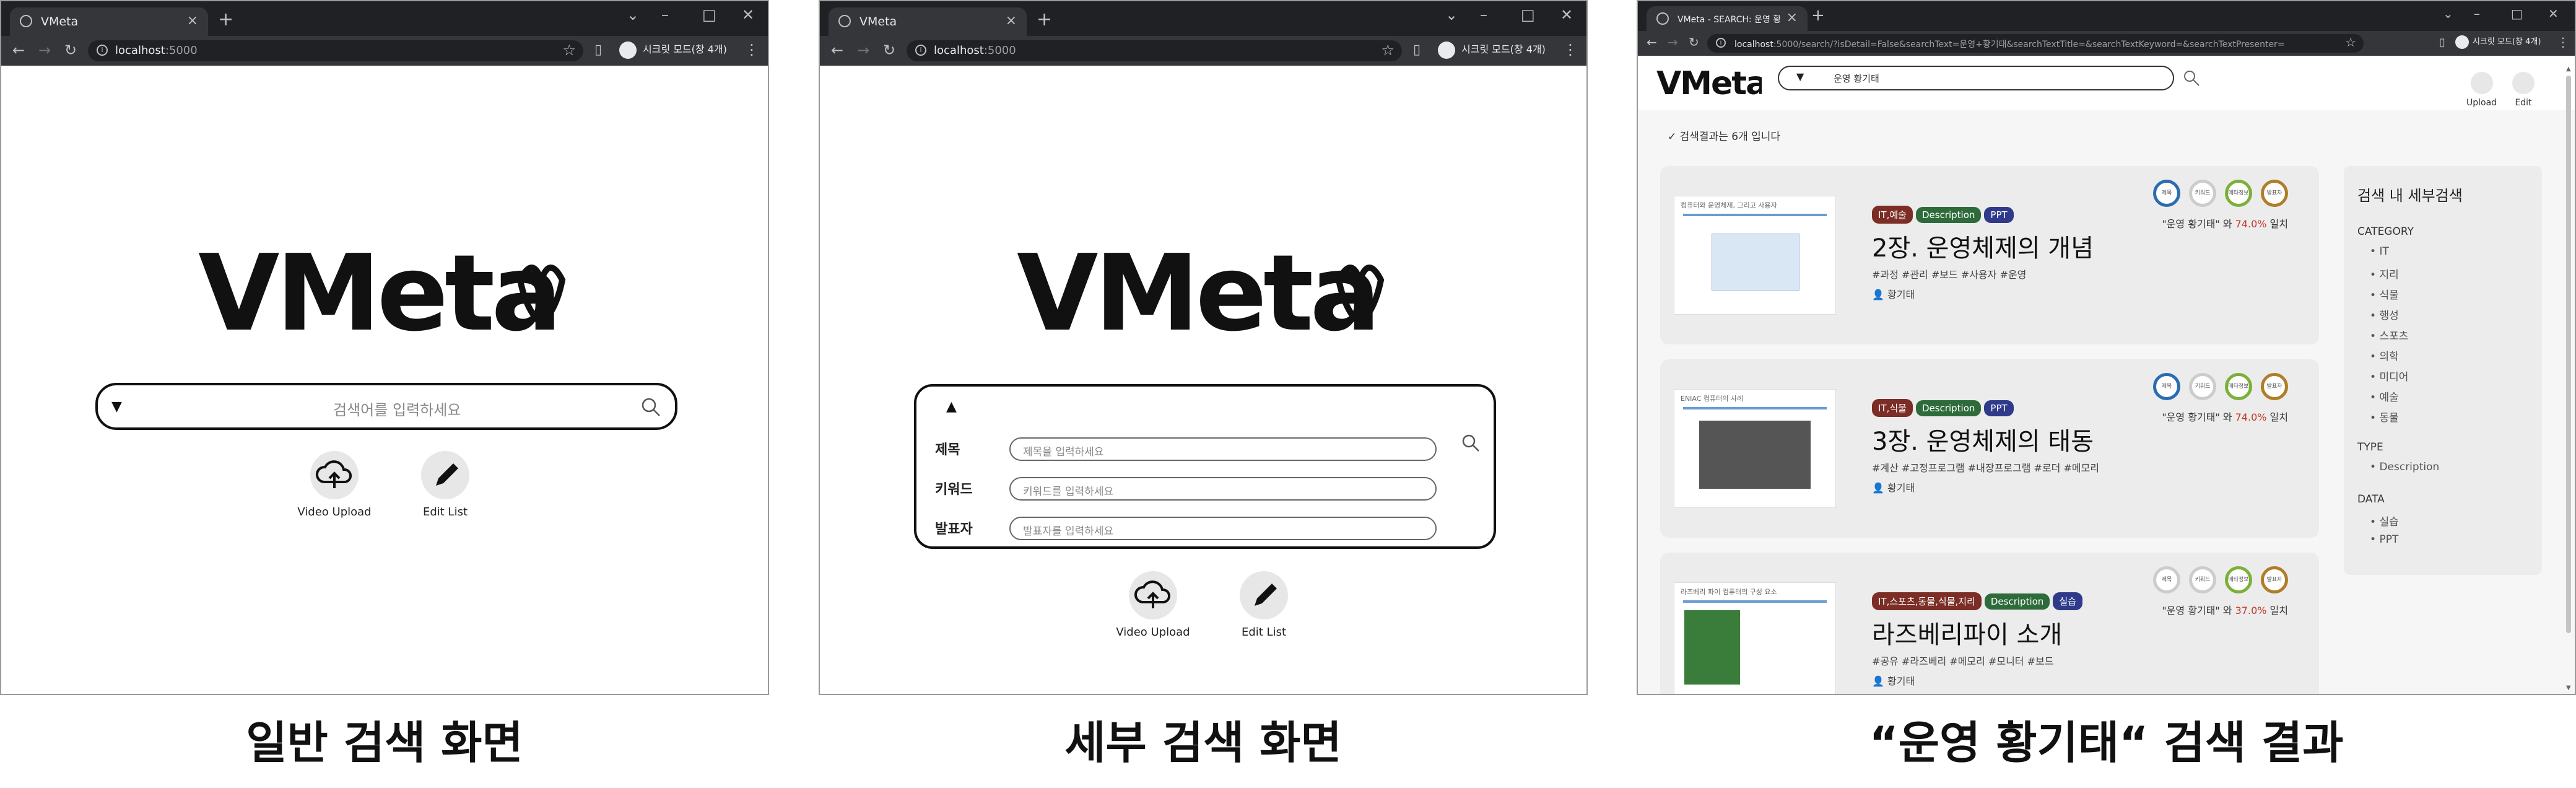 The image size is (2576, 788). Describe the element at coordinates (1927, 601) in the screenshot. I see `category-tag: IT,스포츠,동물,식물,지리` at that location.